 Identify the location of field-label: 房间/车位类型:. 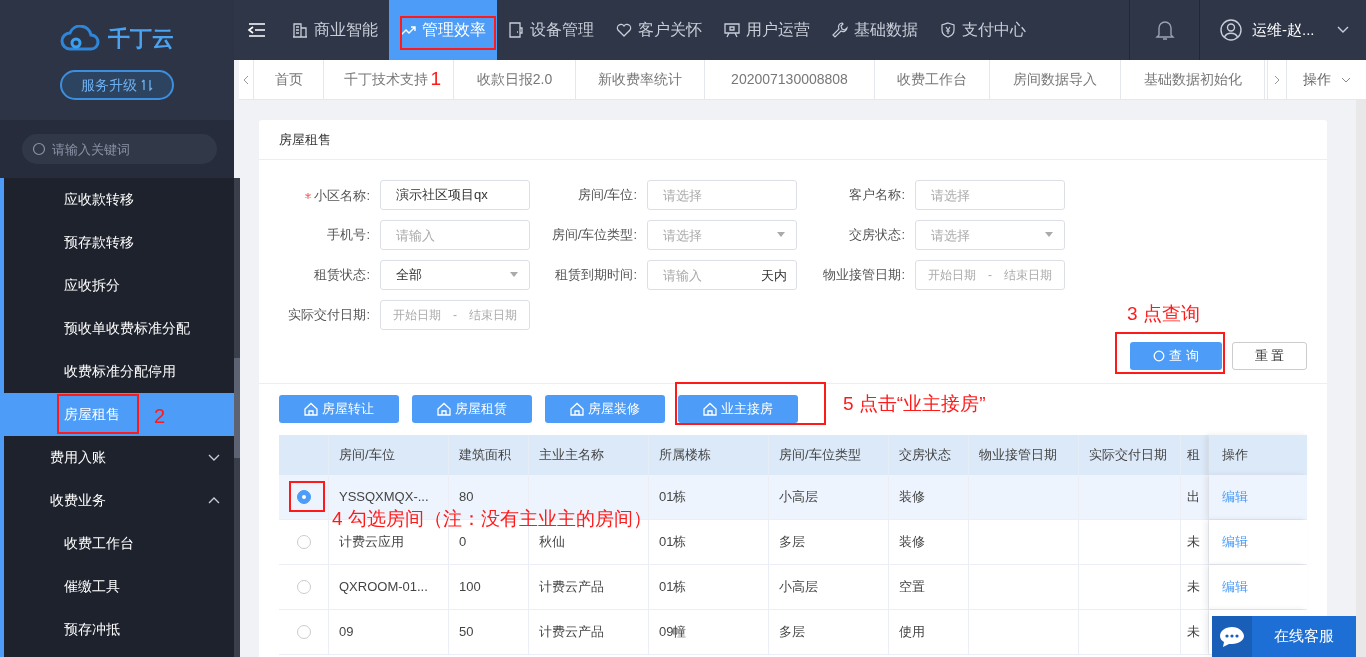
(594, 235).